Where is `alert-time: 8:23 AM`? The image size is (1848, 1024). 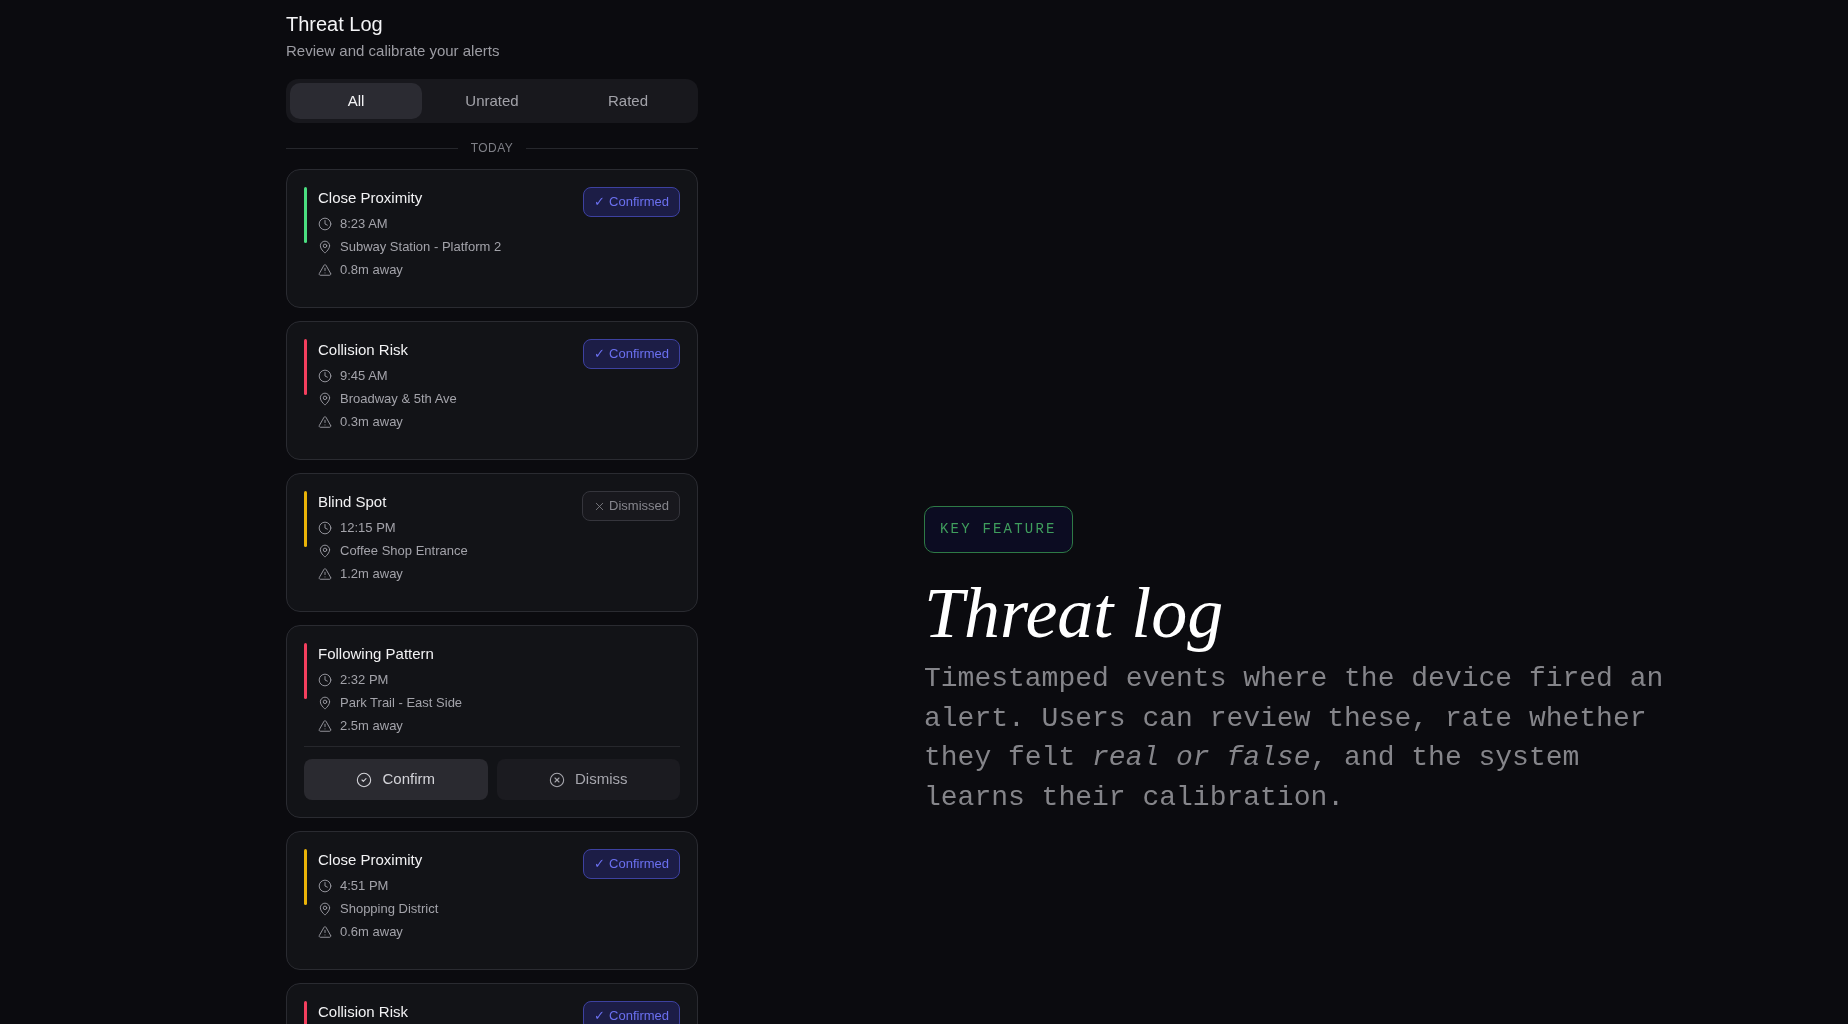 alert-time: 8:23 AM is located at coordinates (364, 224).